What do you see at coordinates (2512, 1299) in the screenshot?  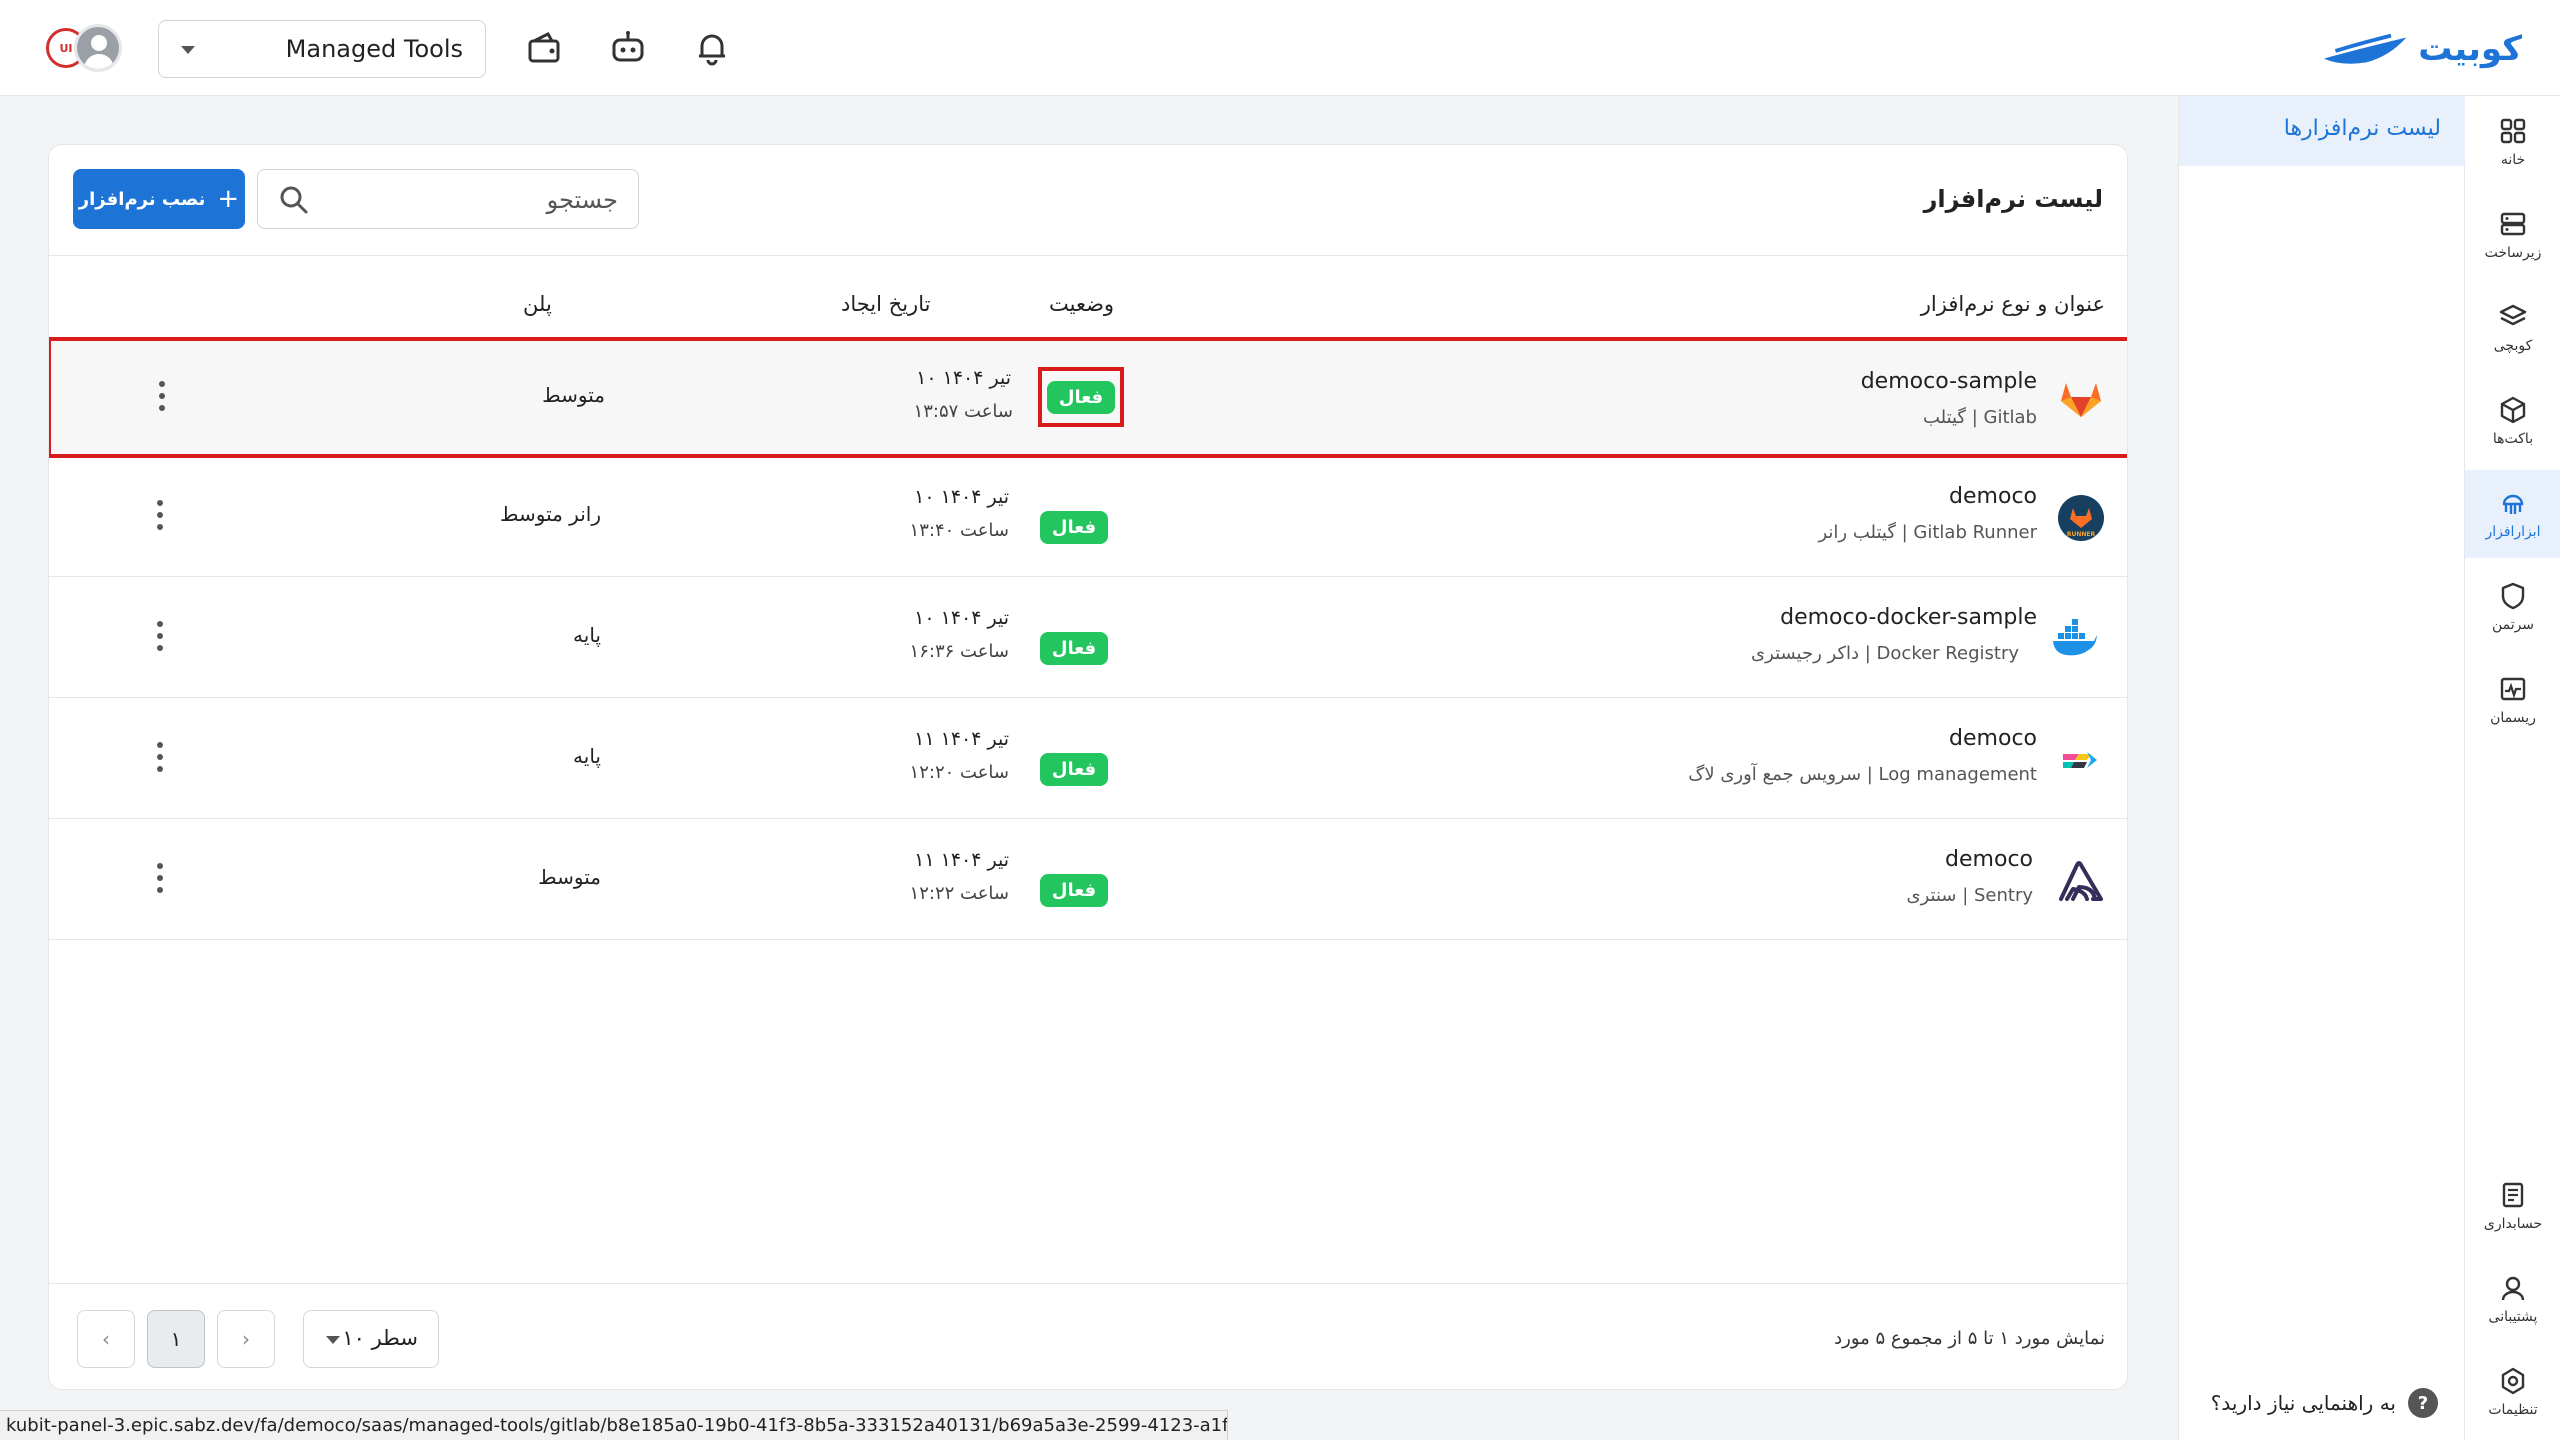 I see `sidebar-item-support: پشتیبانی` at bounding box center [2512, 1299].